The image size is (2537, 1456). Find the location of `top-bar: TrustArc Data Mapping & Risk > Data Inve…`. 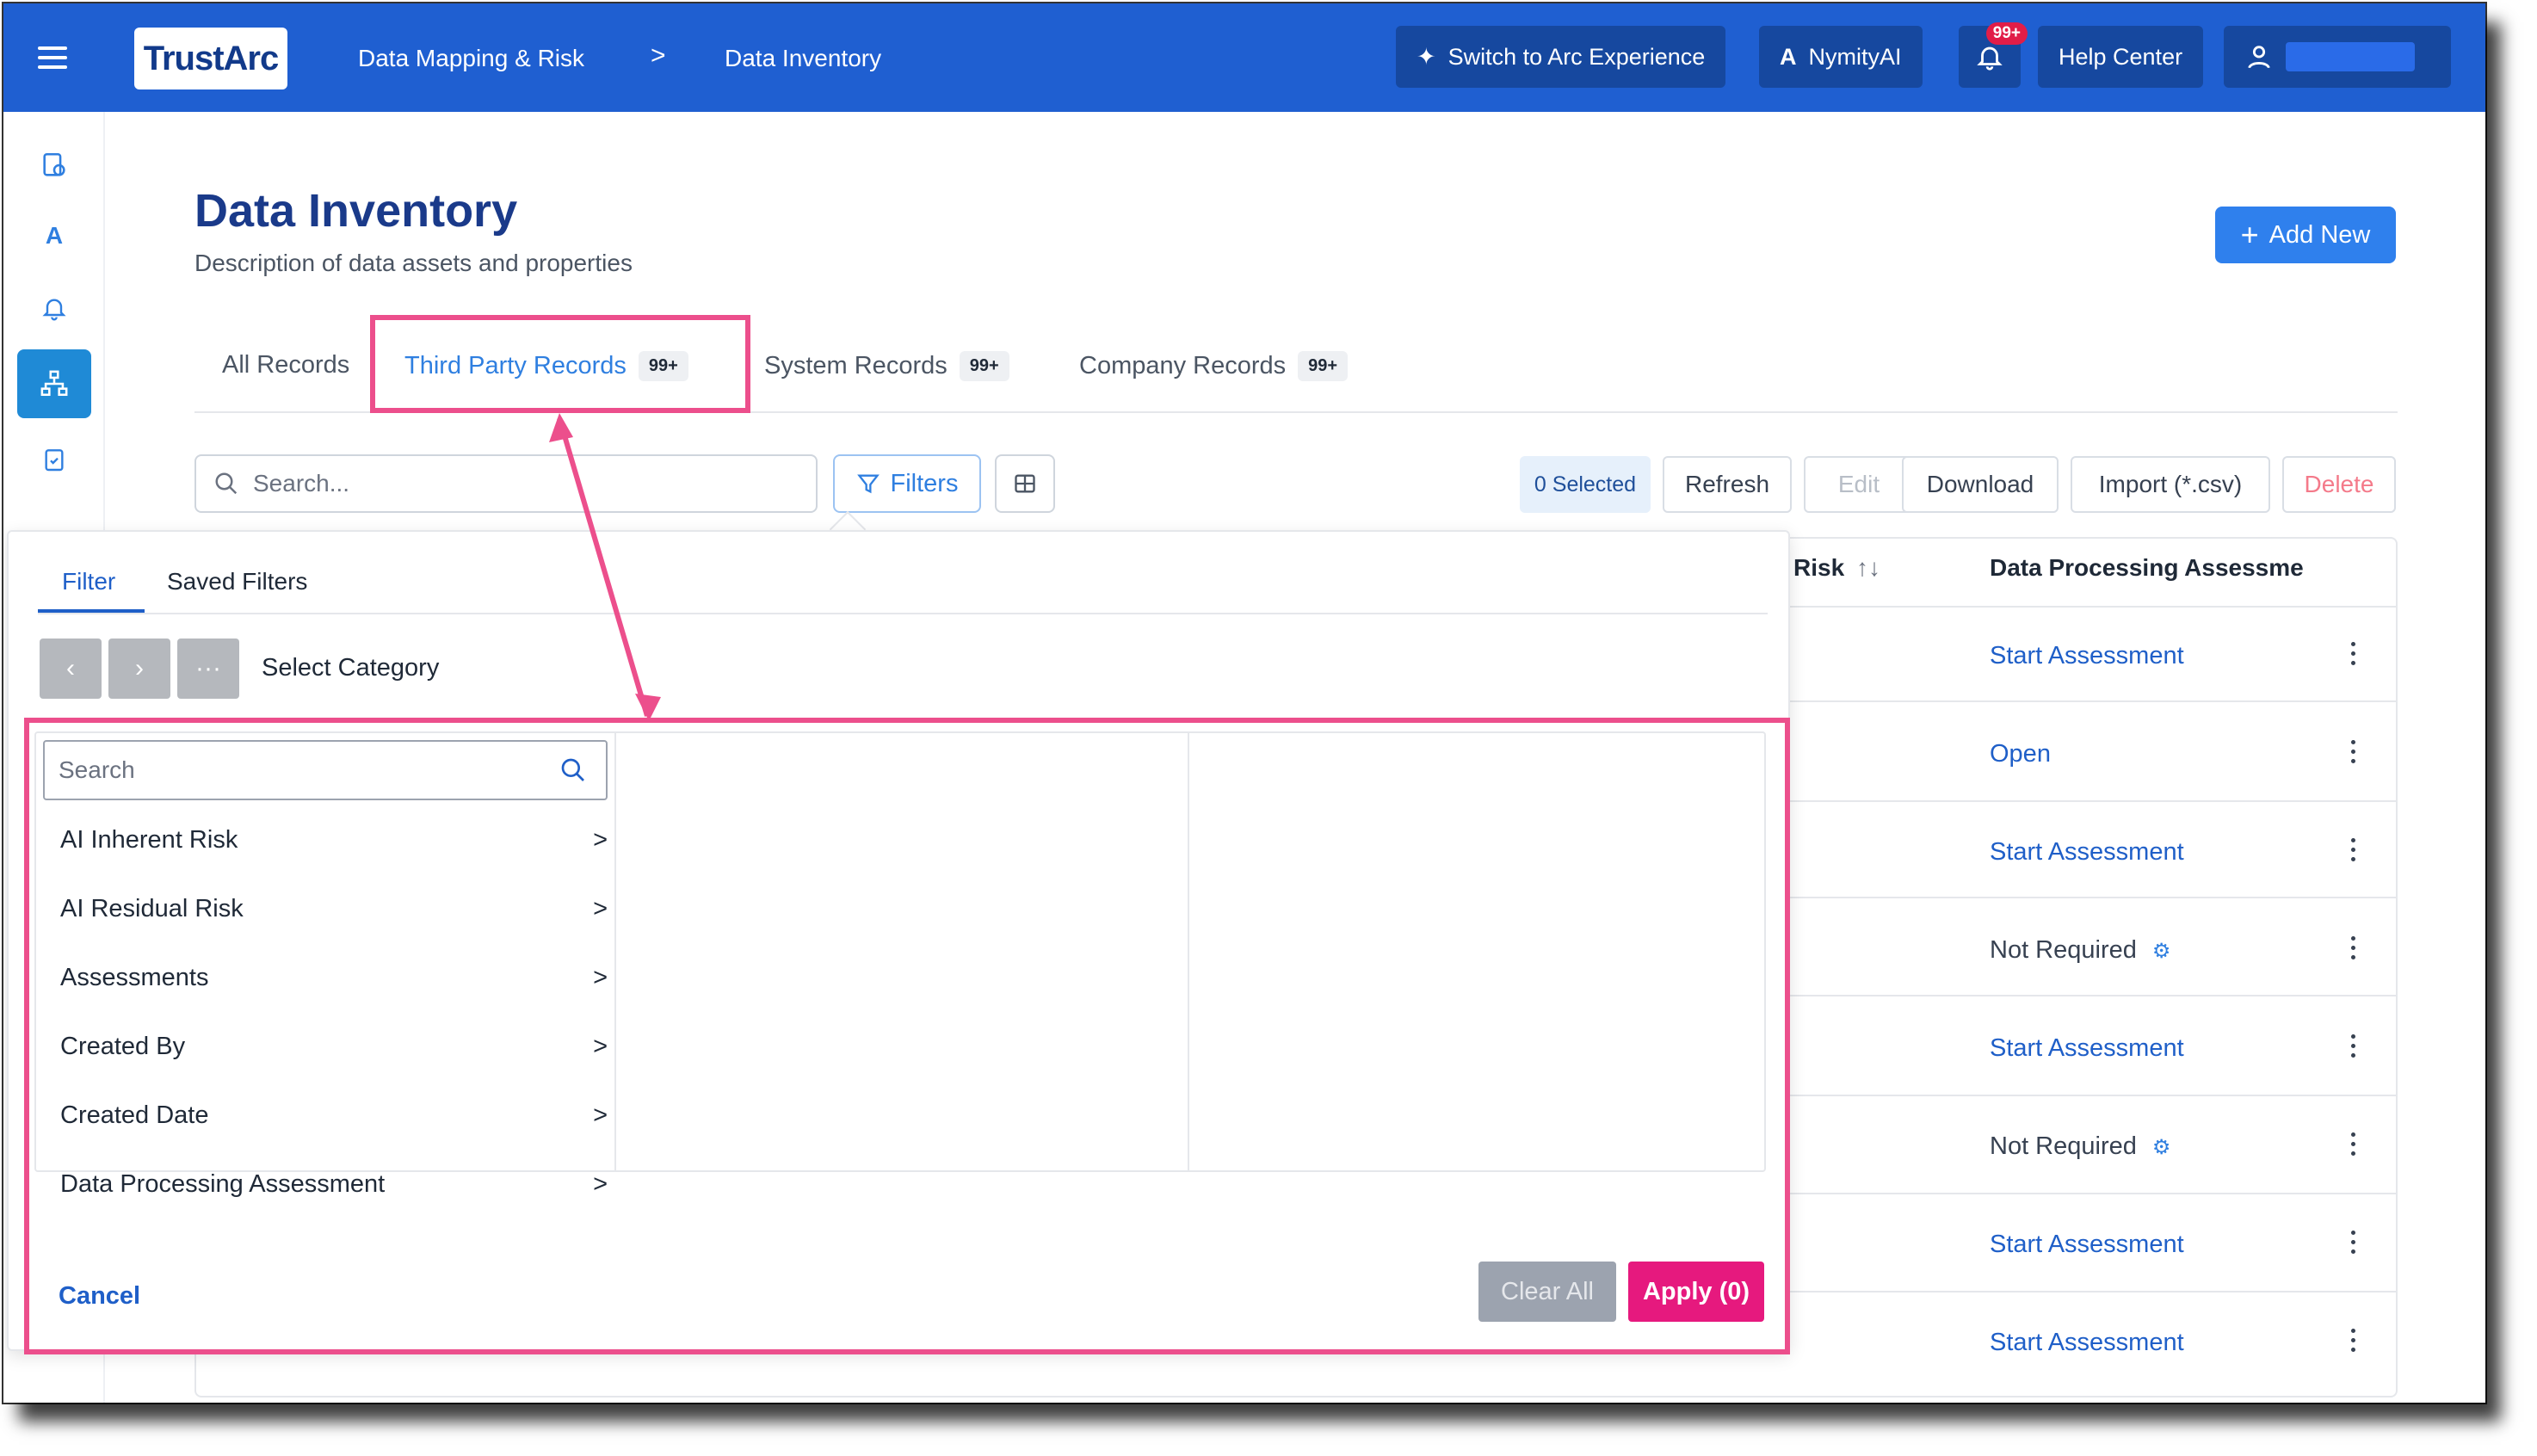

top-bar: TrustArc Data Mapping & Risk > Data Inve… is located at coordinates (1244, 58).